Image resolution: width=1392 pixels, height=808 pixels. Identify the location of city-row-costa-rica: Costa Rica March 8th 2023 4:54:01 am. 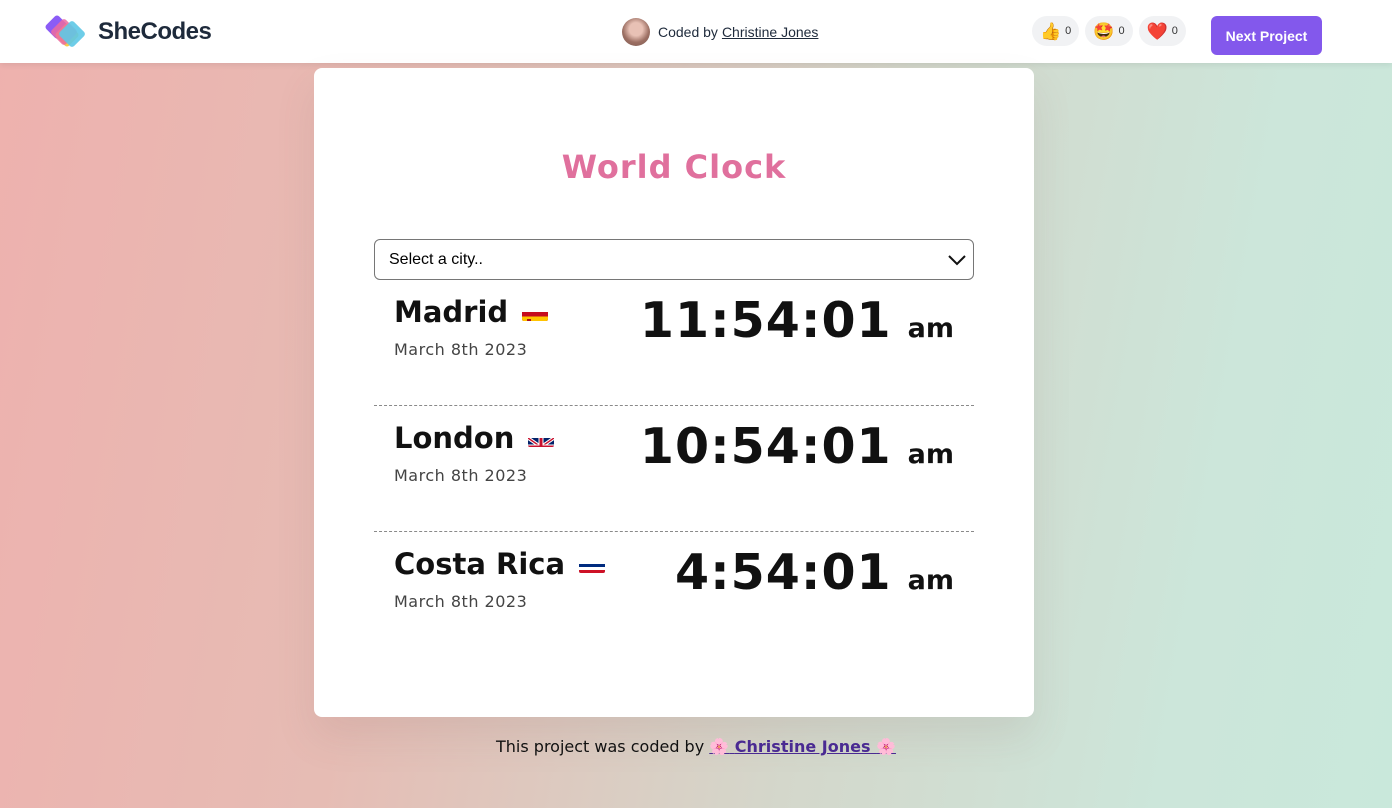
(674, 595).